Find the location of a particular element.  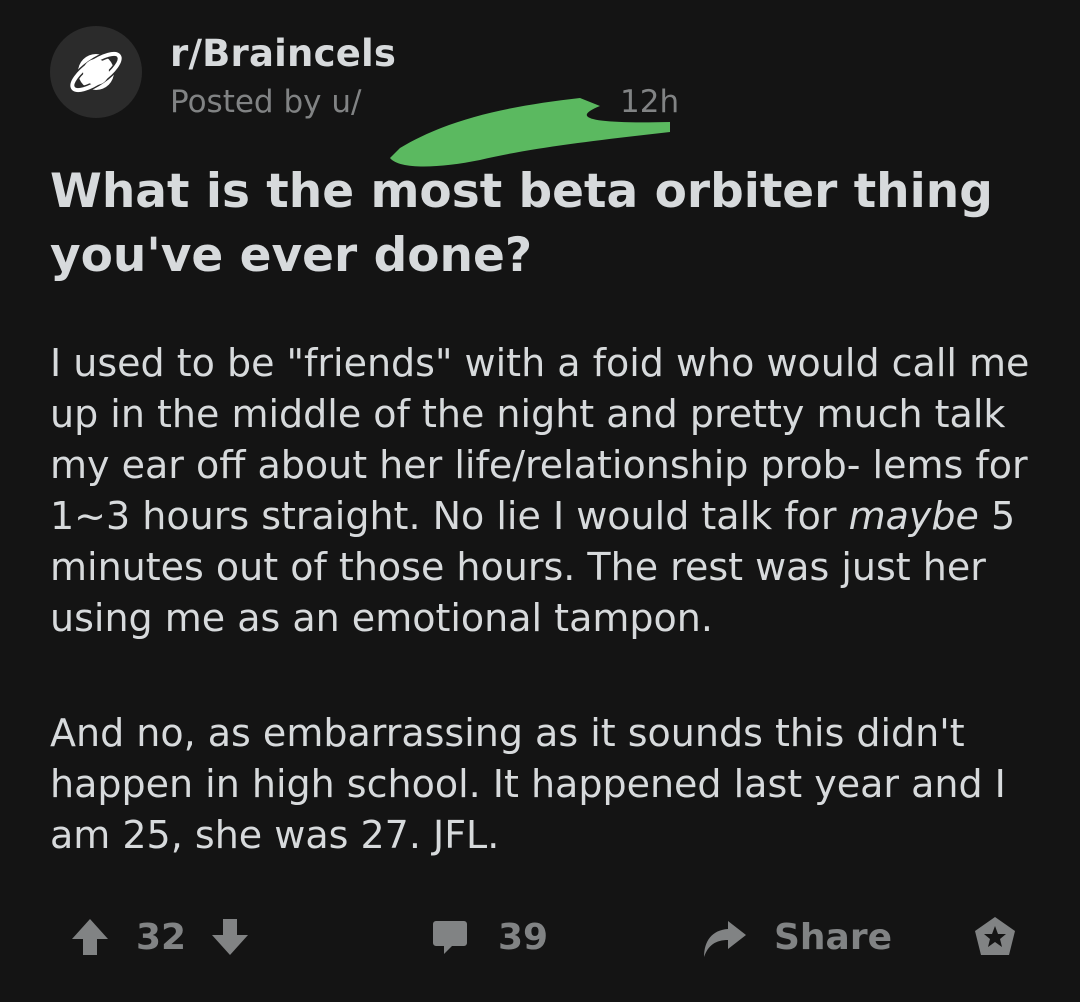

award-button is located at coordinates (995, 937).